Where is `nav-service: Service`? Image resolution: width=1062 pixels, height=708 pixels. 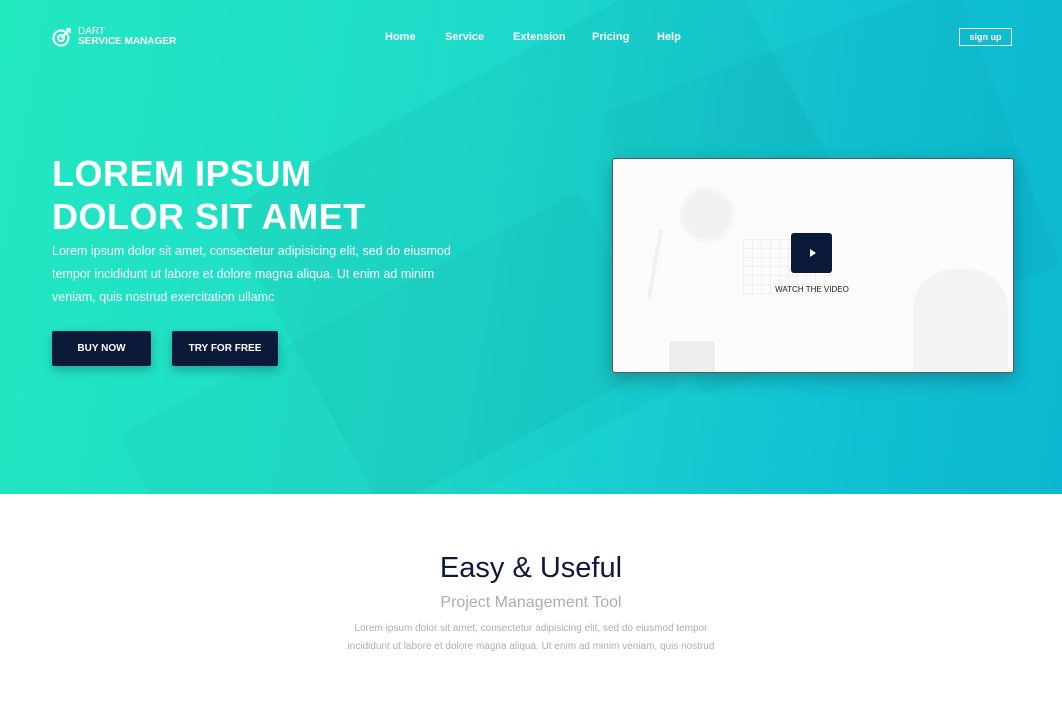 nav-service: Service is located at coordinates (464, 37).